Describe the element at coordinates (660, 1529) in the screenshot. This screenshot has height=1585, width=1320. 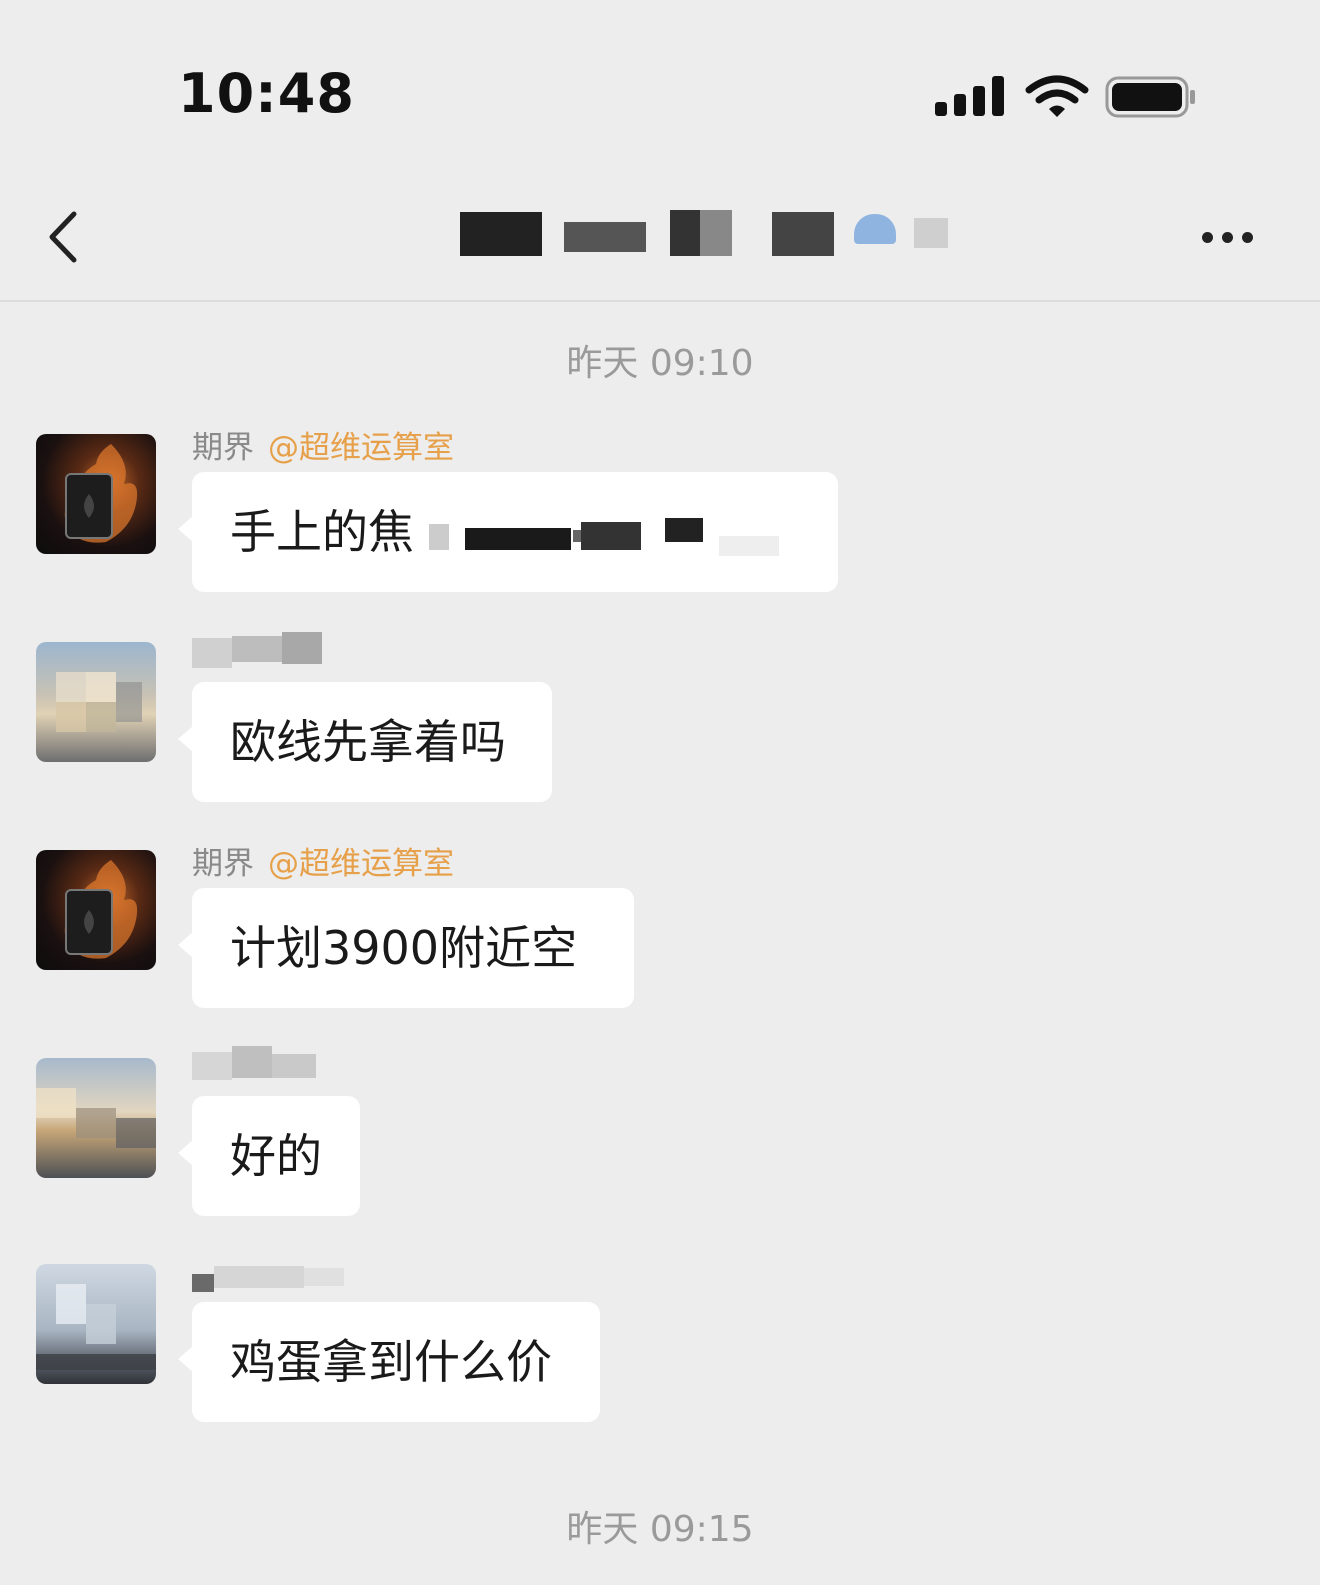
I see `timestamp: 昨天 09:15` at that location.